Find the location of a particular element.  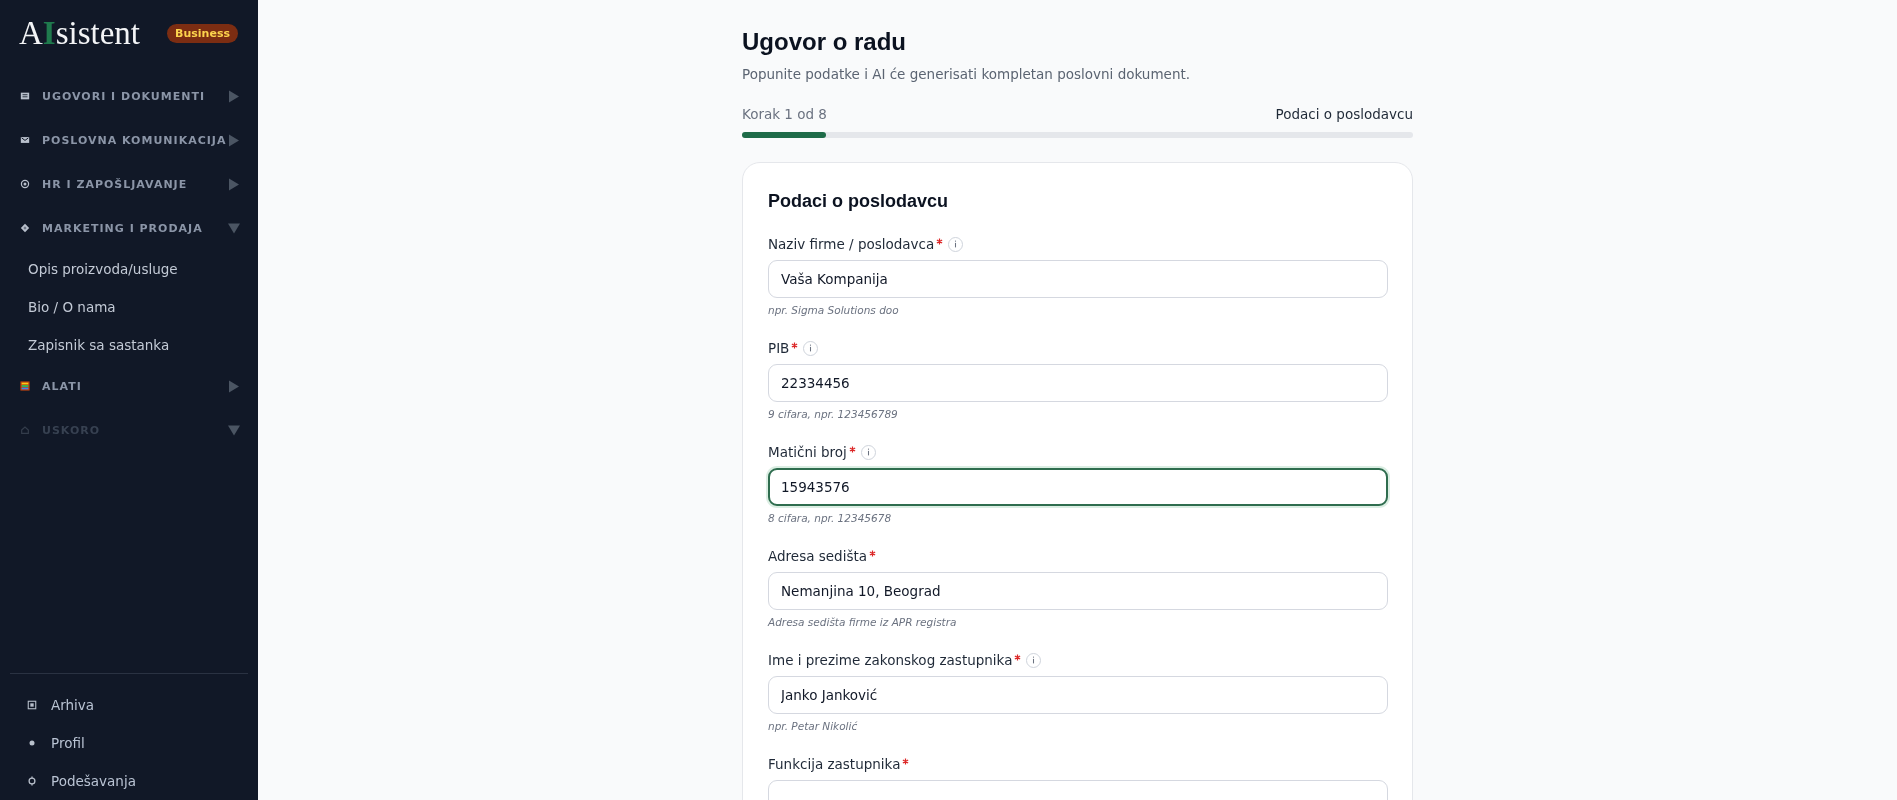

nav-item: Zapisnik sa sastanka is located at coordinates (129, 345).